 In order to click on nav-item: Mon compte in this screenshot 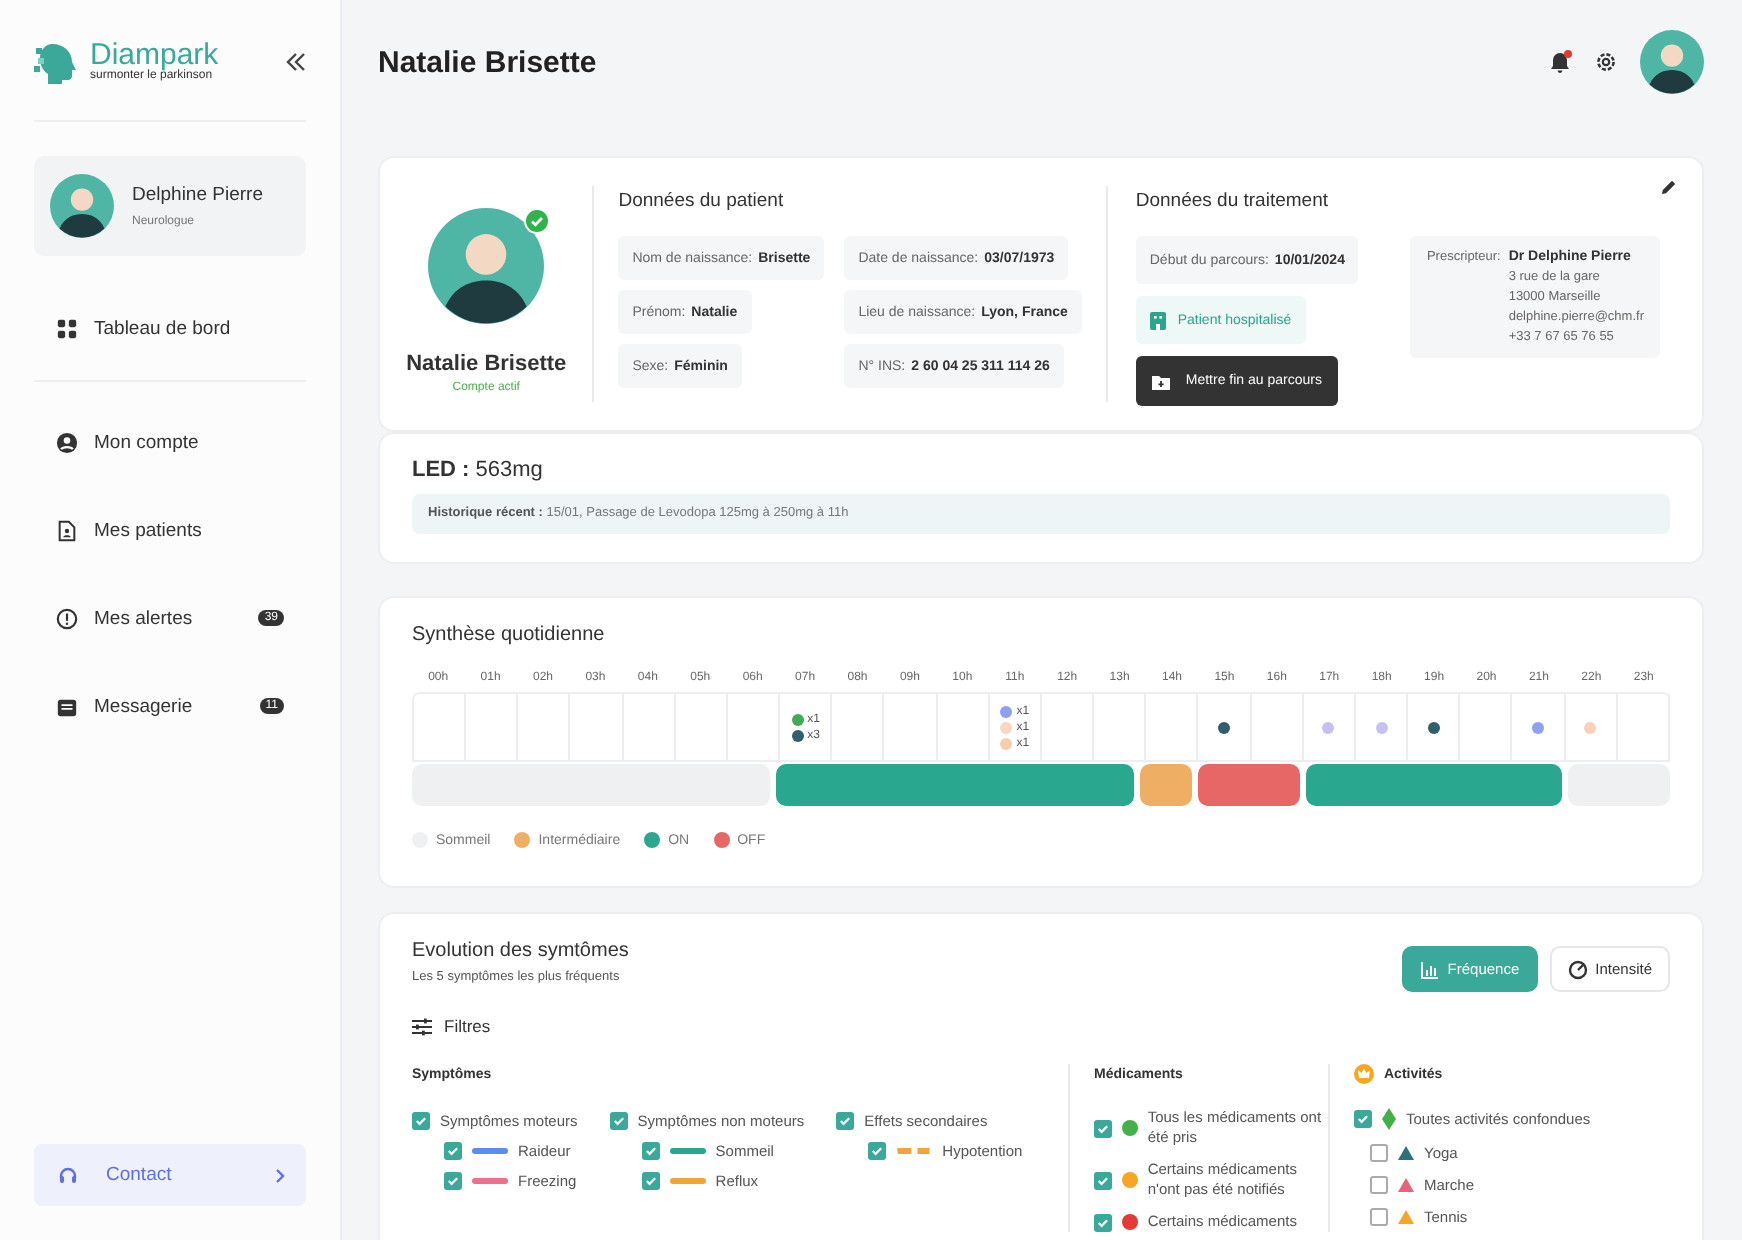, I will do `click(170, 442)`.